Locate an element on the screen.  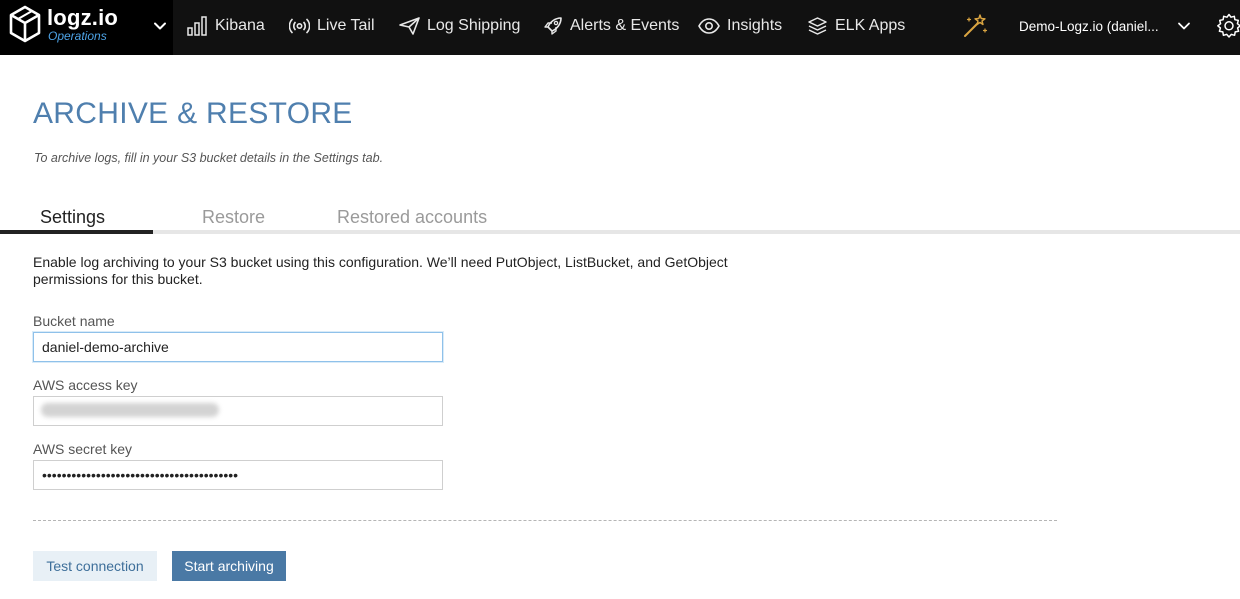
magic-wand-icon is located at coordinates (974, 26).